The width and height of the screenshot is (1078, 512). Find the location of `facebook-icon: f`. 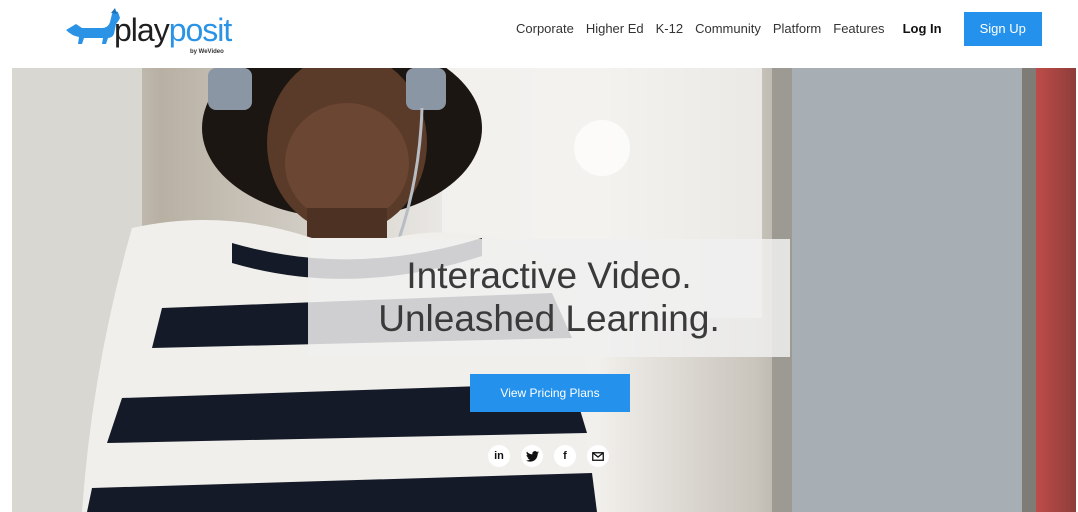

facebook-icon: f is located at coordinates (565, 456).